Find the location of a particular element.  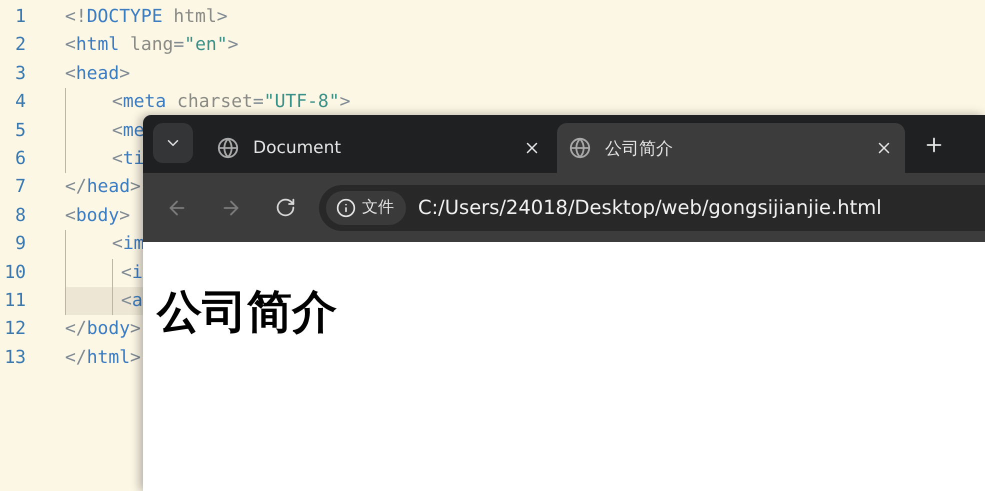

line-number: 2 is located at coordinates (20, 45).